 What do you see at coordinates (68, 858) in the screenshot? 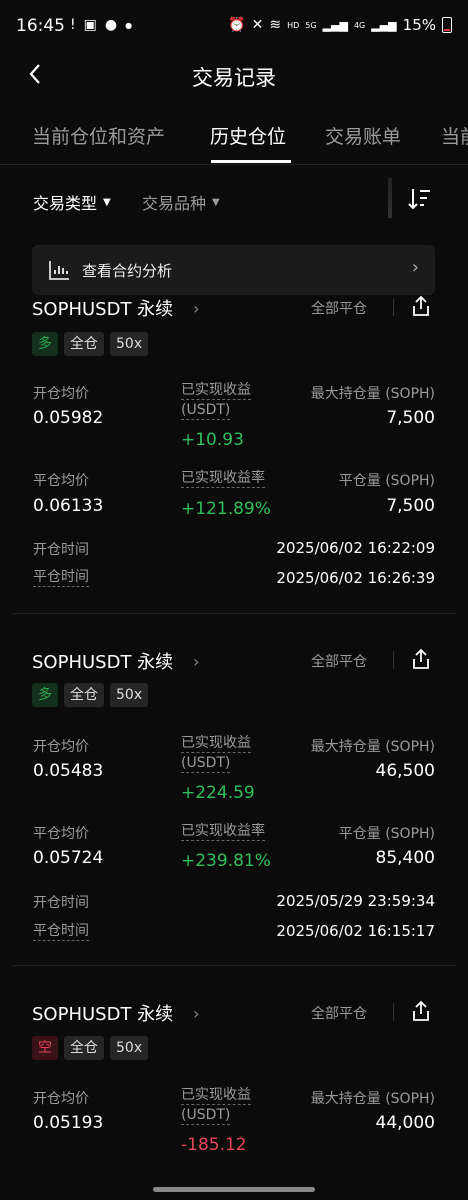
I see `close-avg-value: 0.05724` at bounding box center [68, 858].